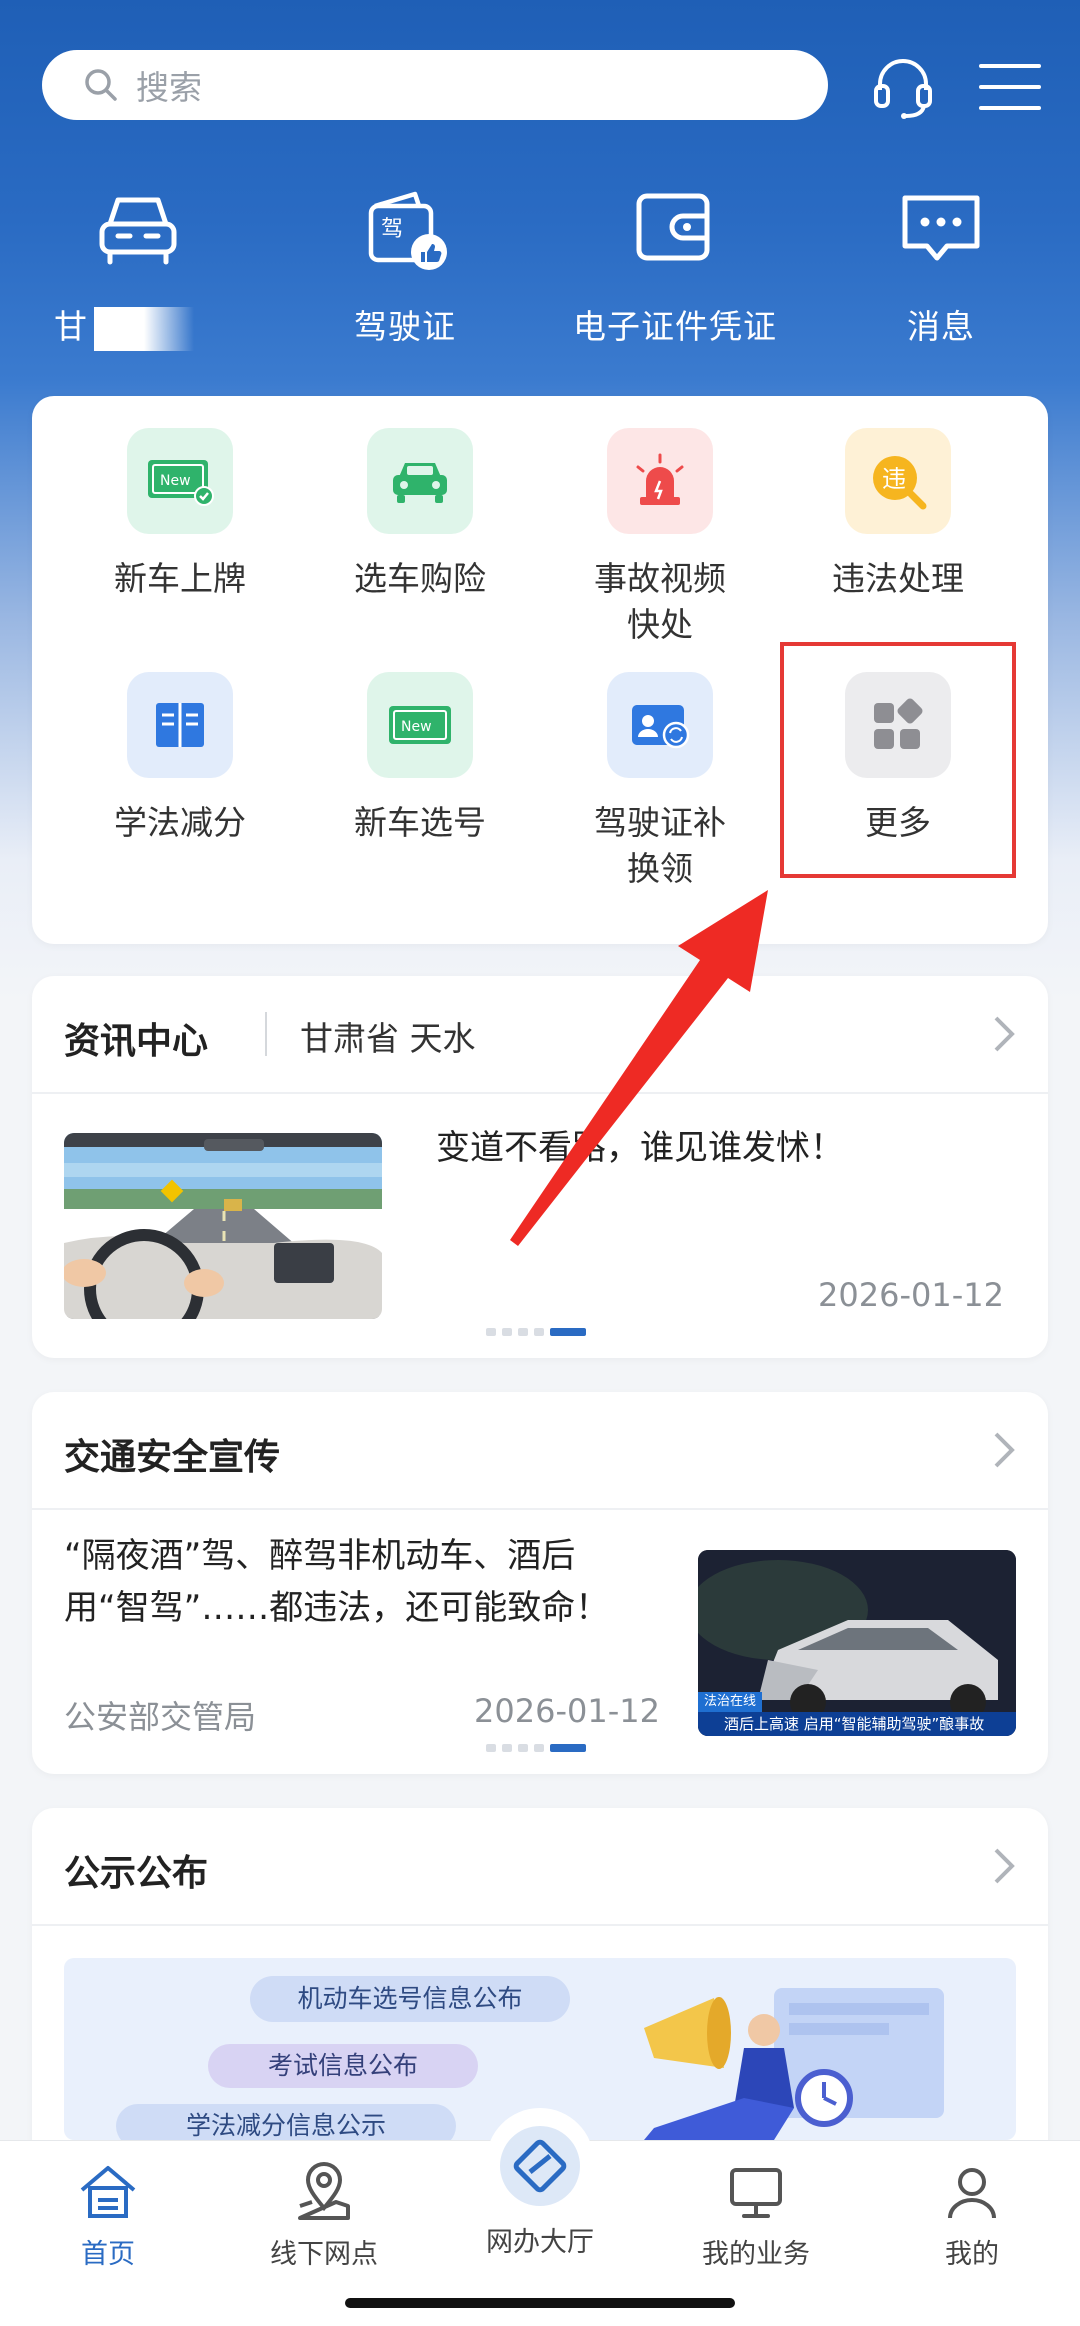  Describe the element at coordinates (392, 229) in the screenshot. I see `svg-text: 驾` at that location.